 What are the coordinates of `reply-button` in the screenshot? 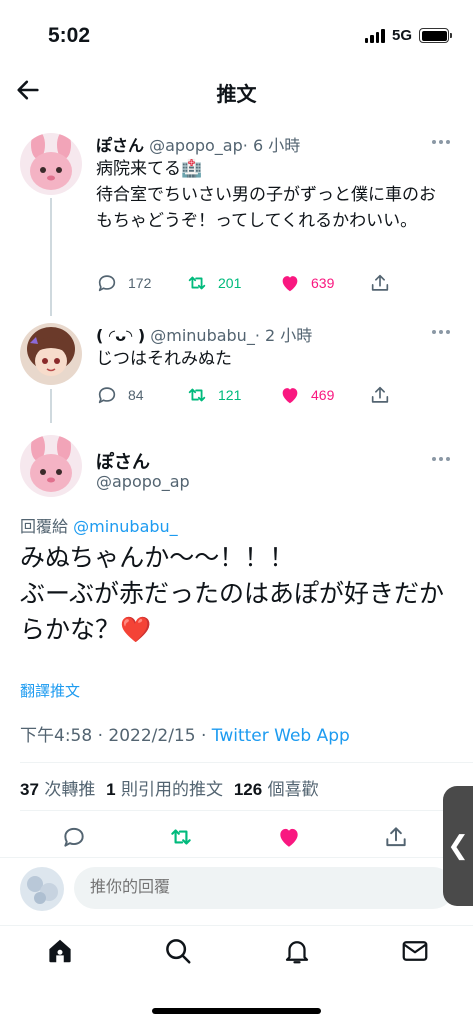 It's located at (74, 837).